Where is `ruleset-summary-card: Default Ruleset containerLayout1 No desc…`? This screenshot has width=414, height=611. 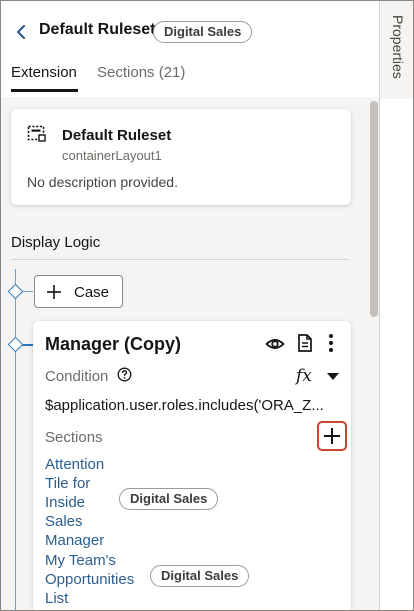 ruleset-summary-card: Default Ruleset containerLayout1 No desc… is located at coordinates (181, 157).